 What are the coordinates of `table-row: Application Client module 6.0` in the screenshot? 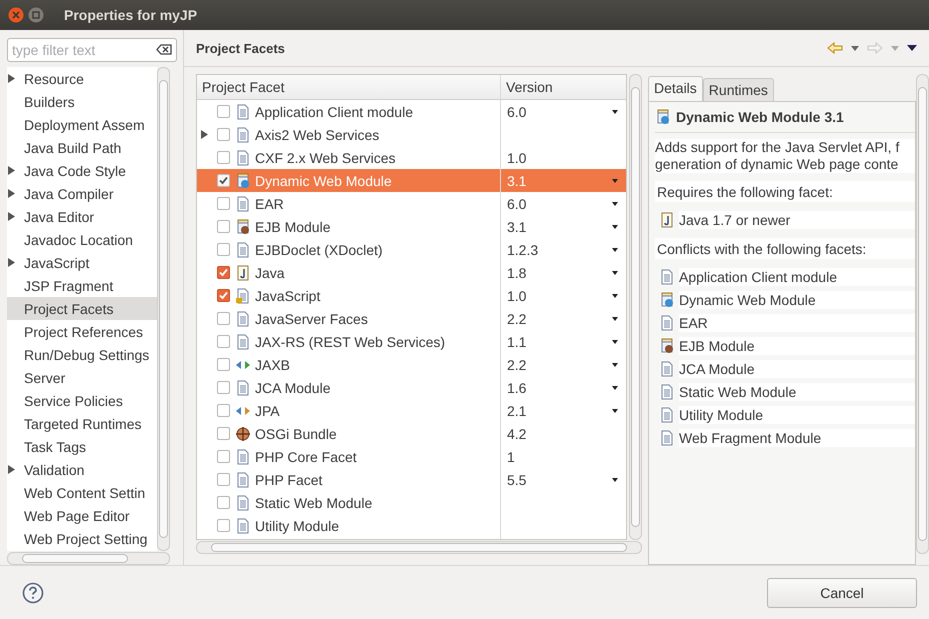 It's located at (411, 111).